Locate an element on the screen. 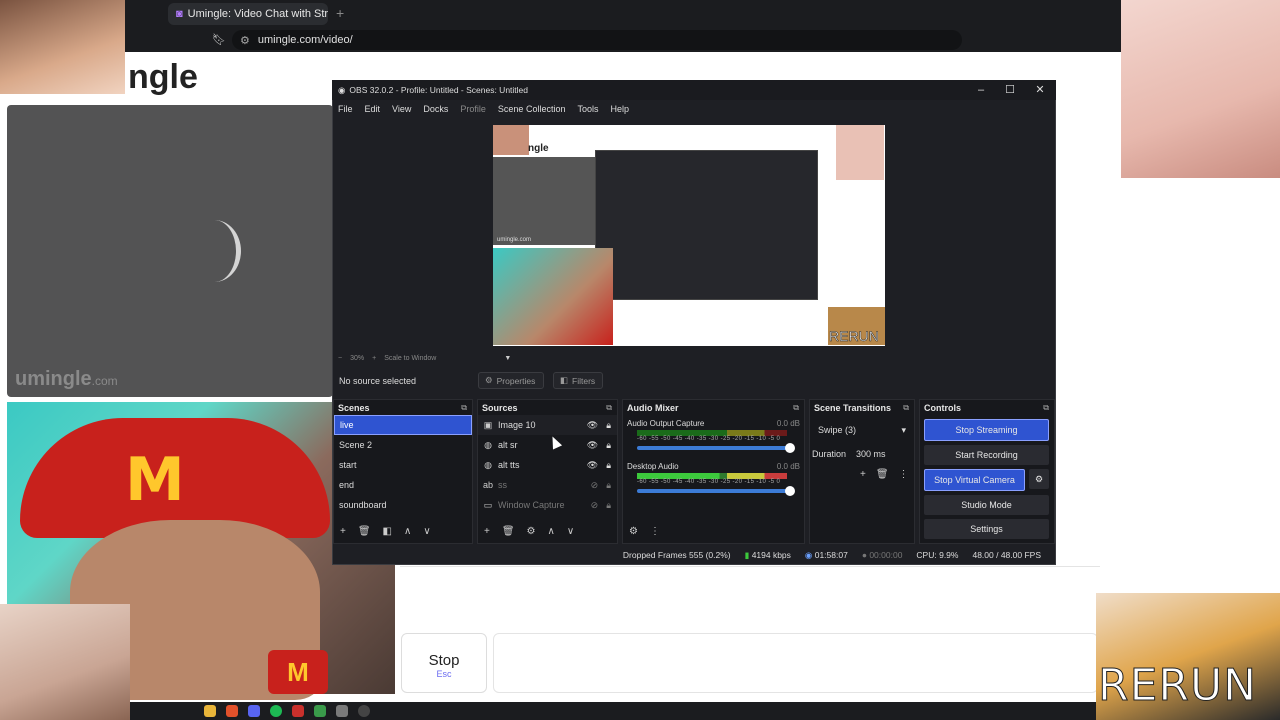 The image size is (1280, 720). add-scene-icon: + is located at coordinates (343, 531).